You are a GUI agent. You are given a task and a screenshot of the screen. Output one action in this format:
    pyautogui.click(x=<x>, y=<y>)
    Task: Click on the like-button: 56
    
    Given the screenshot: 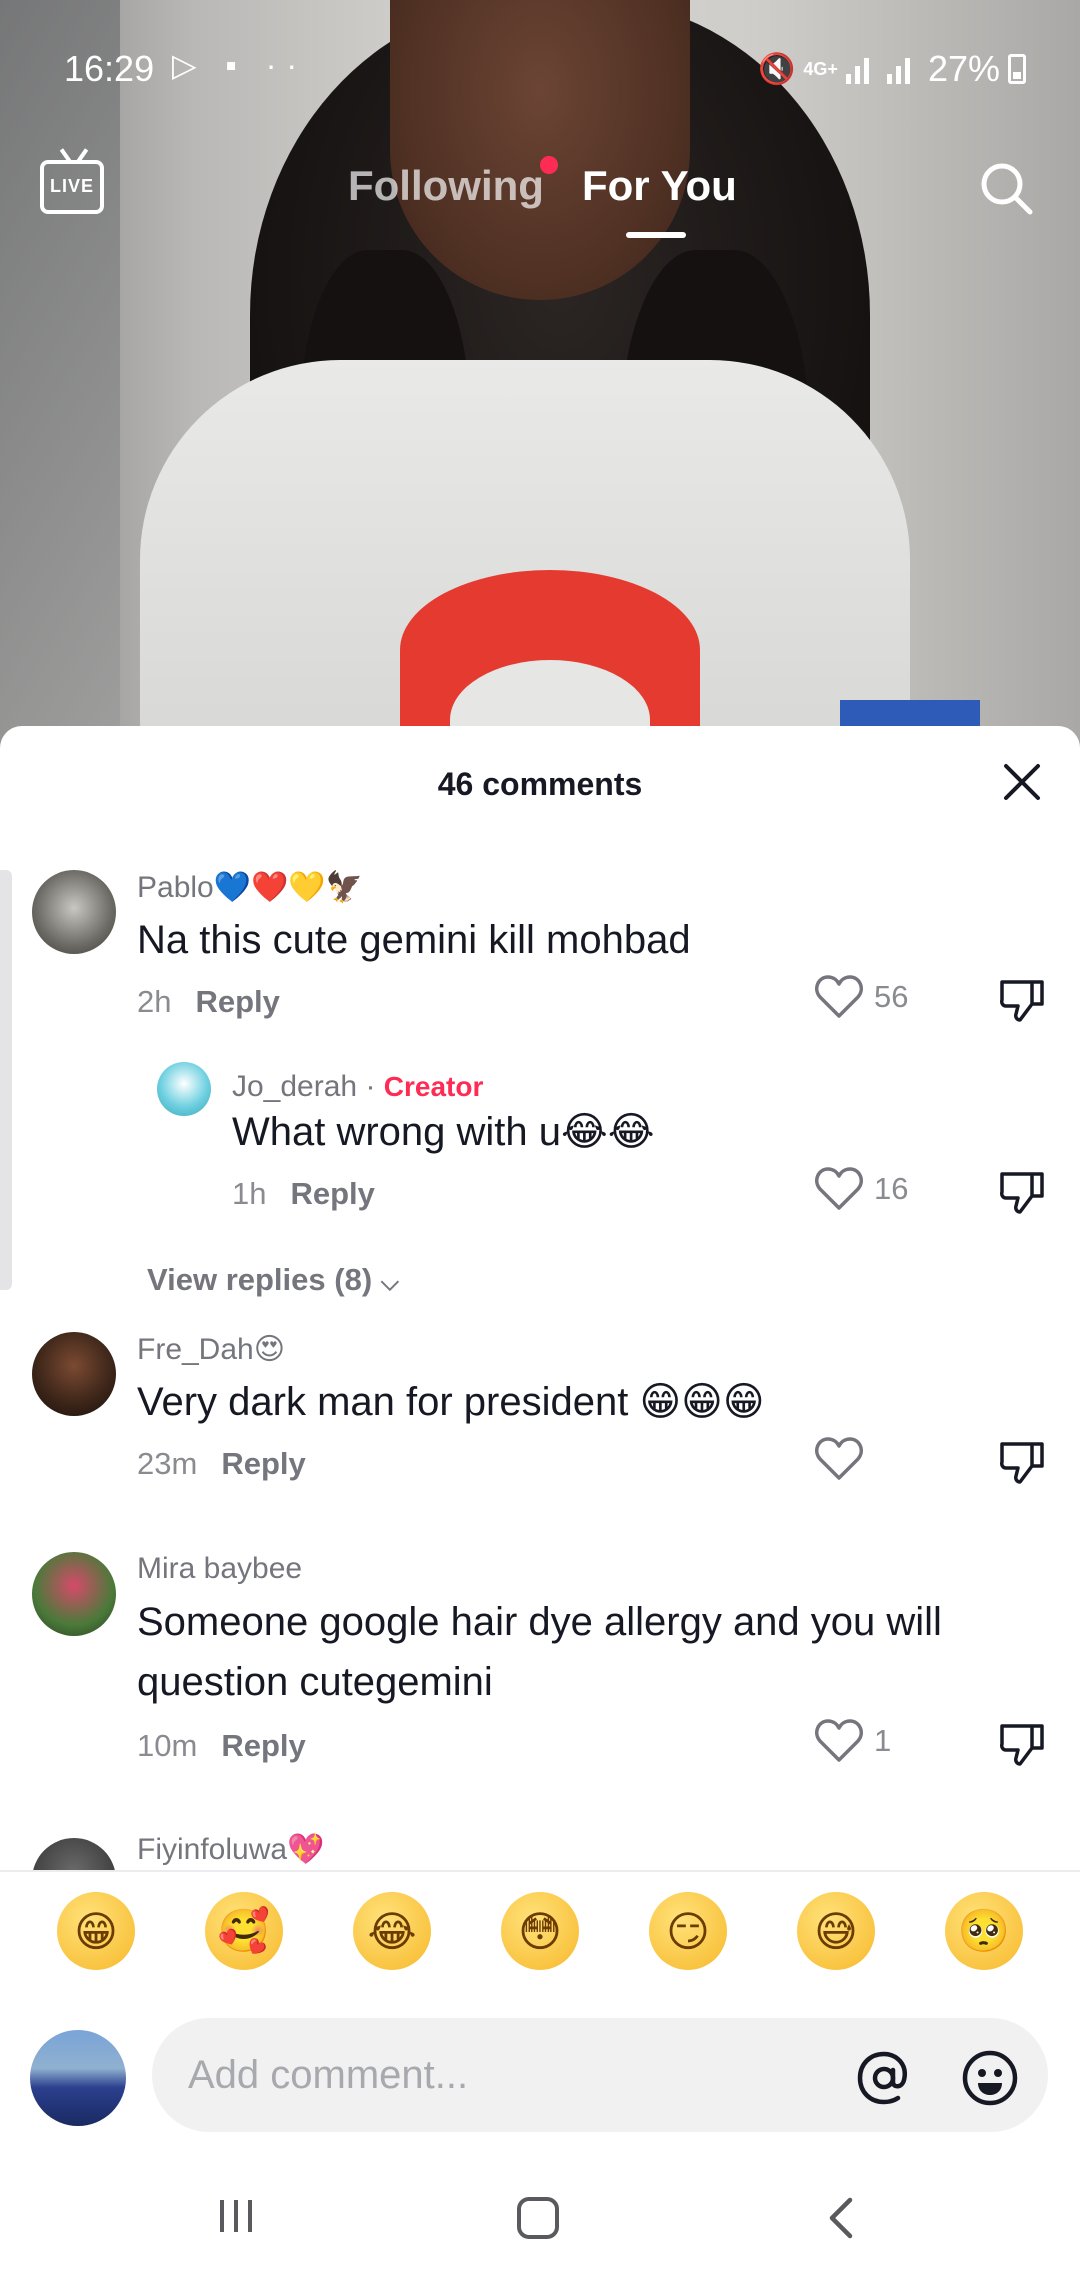 What is the action you would take?
    pyautogui.click(x=861, y=997)
    